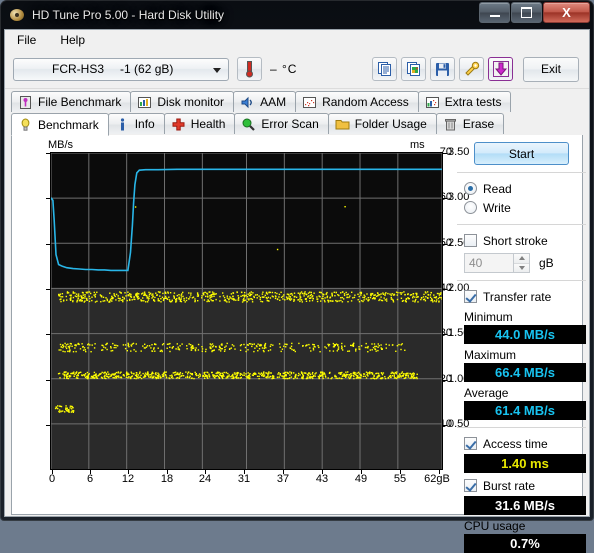  Describe the element at coordinates (297, 69) in the screenshot. I see `toolbar: FCR-HS3 -1 (62 gB) – °C Exit` at that location.